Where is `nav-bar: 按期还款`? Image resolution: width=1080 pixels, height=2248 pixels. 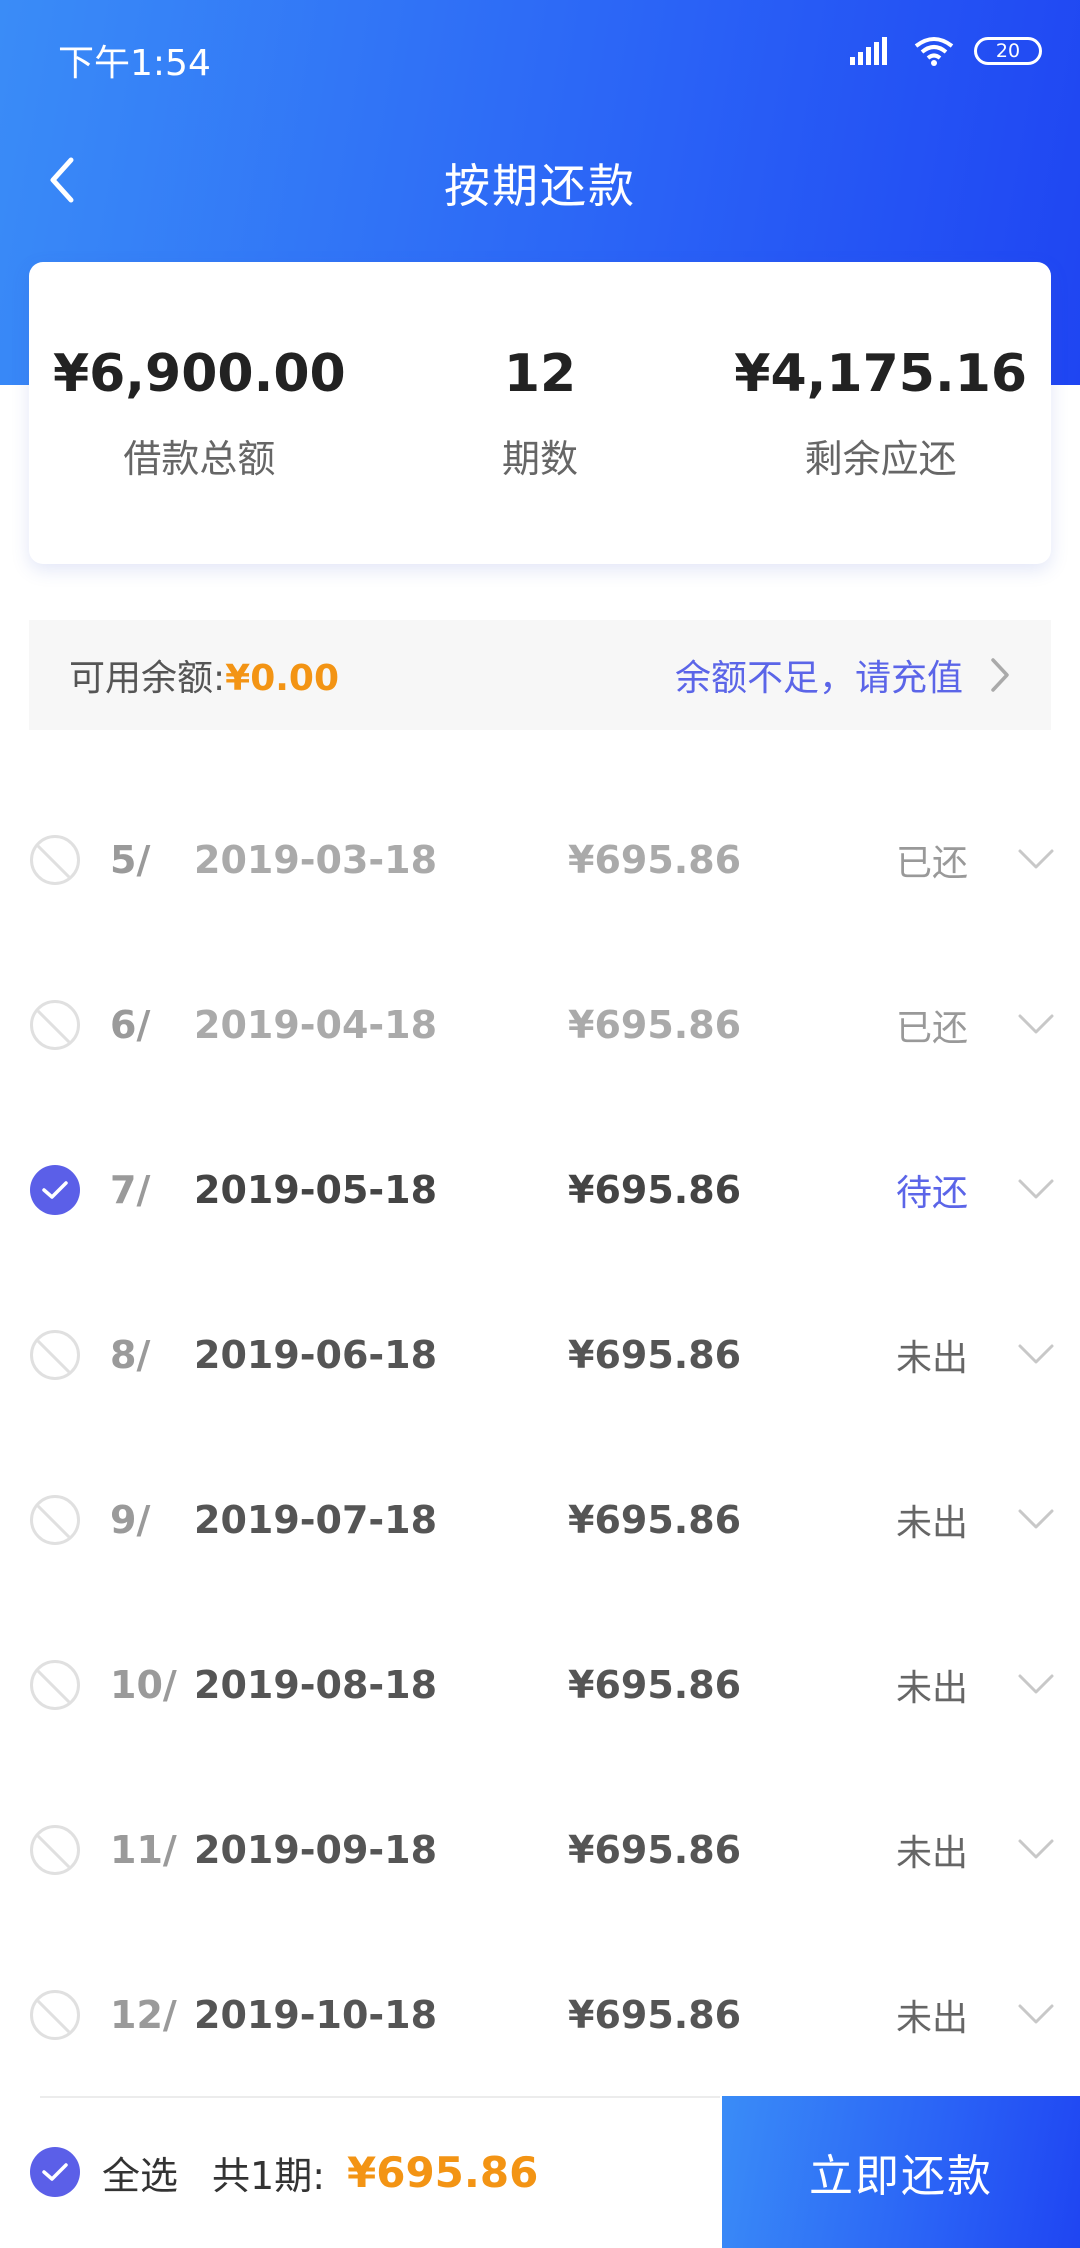 nav-bar: 按期还款 is located at coordinates (540, 180).